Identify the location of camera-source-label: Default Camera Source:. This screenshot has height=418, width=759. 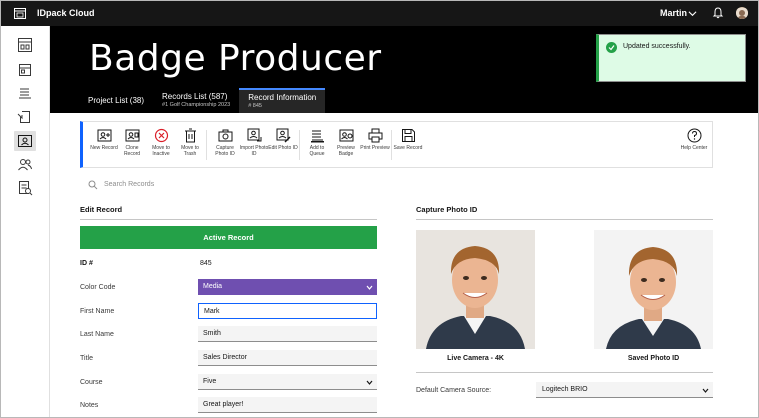
(454, 390).